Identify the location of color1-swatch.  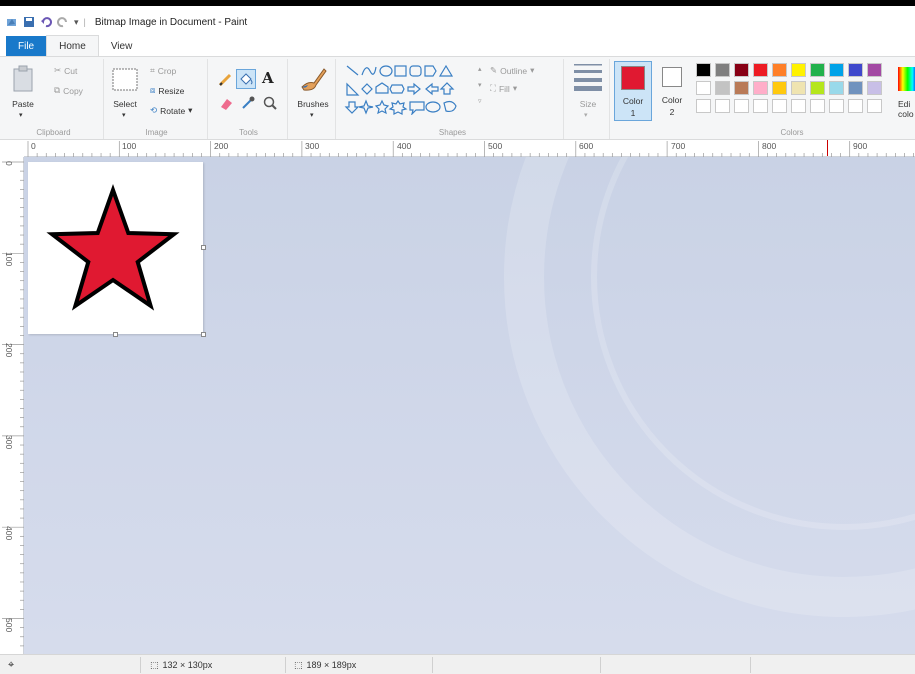
(633, 78).